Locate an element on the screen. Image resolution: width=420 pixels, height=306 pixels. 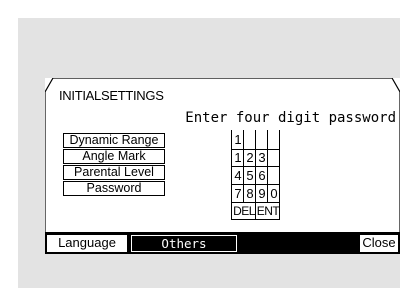
password-keypad: 1 1 2 3 4 5 6 7 8 9 0 is located at coordinates (266, 166).